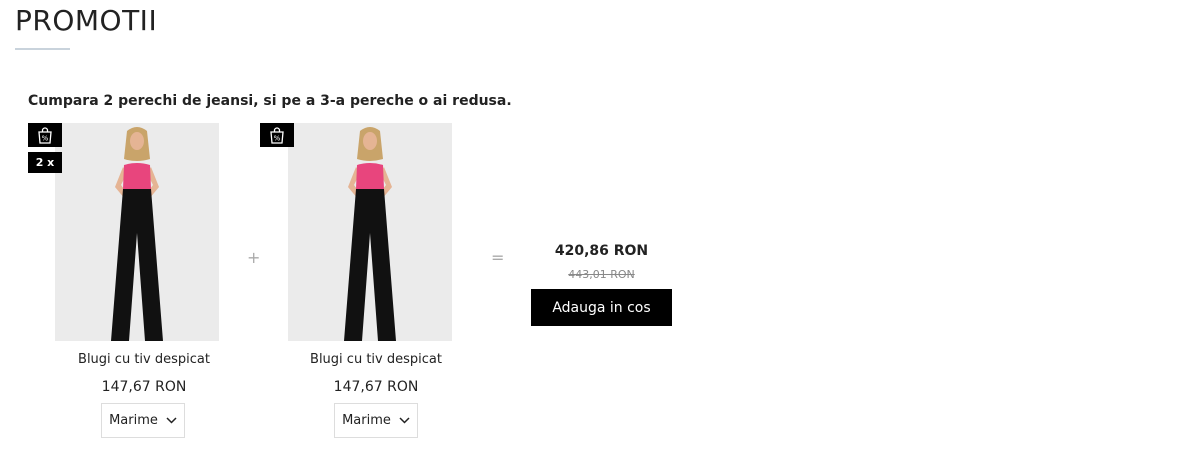 The width and height of the screenshot is (1200, 453). What do you see at coordinates (601, 251) in the screenshot?
I see `bundle-total-price: 420,86 RON` at bounding box center [601, 251].